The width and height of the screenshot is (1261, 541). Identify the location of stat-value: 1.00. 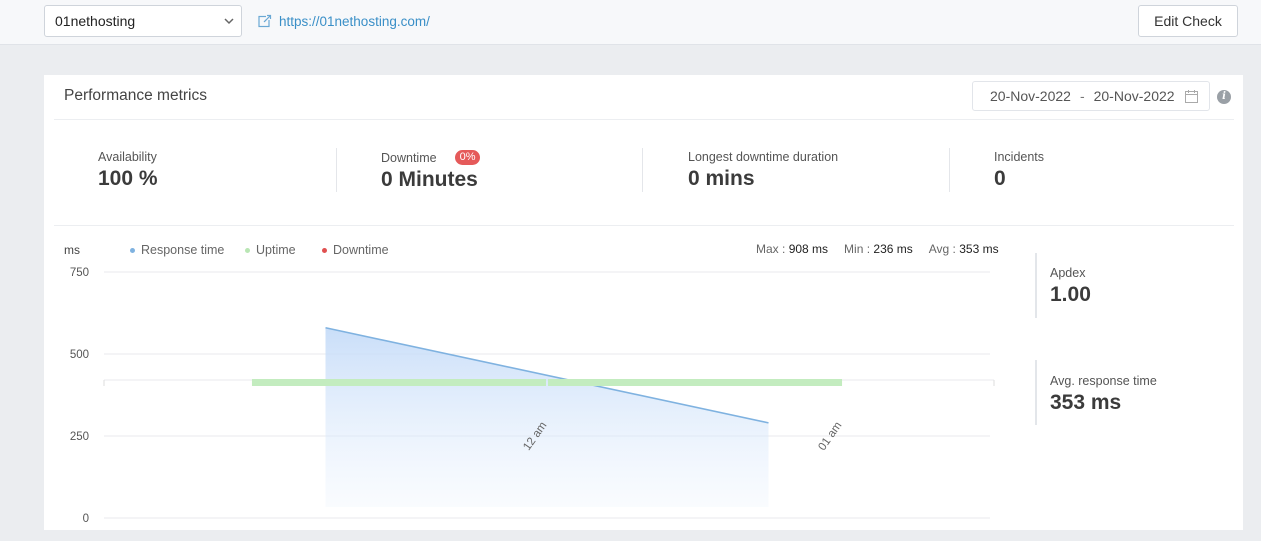
(1070, 294).